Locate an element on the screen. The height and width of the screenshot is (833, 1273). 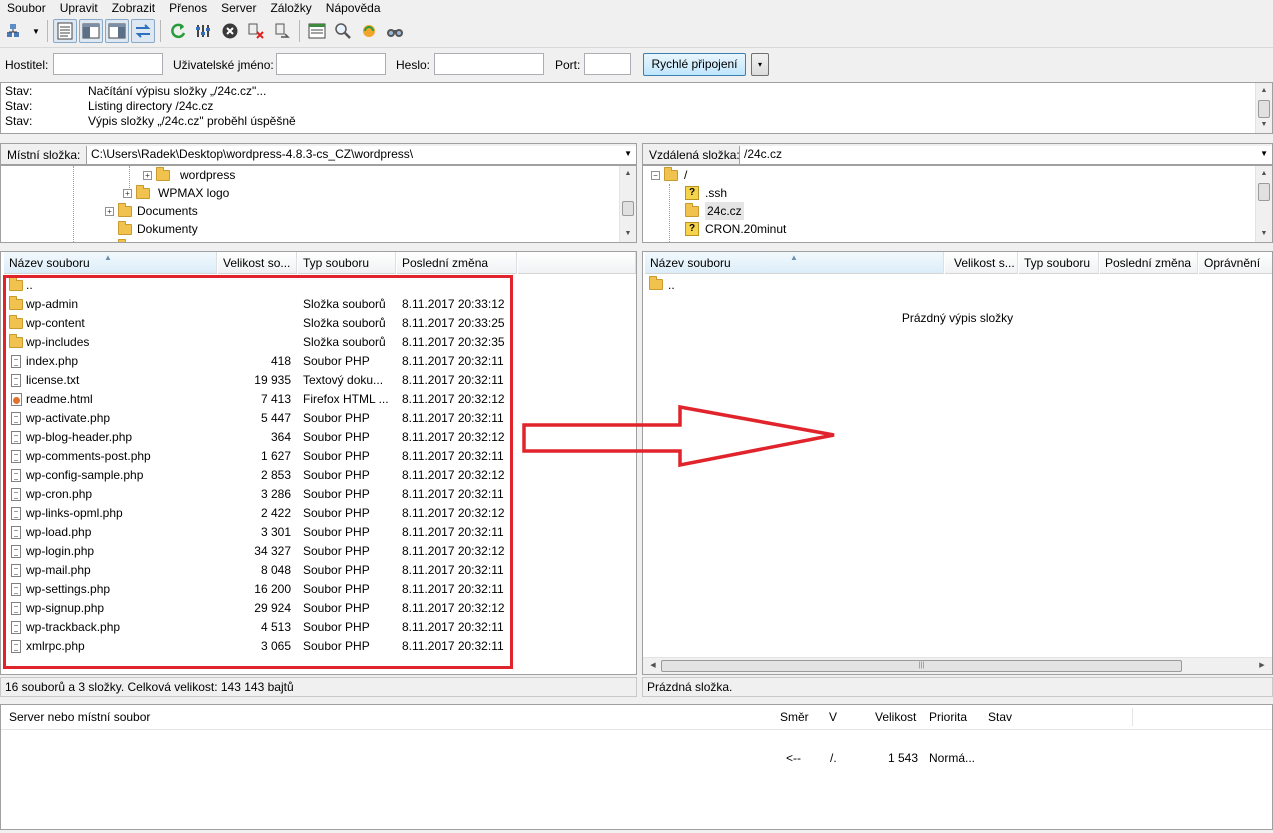
reconnect-icon is located at coordinates (282, 31).